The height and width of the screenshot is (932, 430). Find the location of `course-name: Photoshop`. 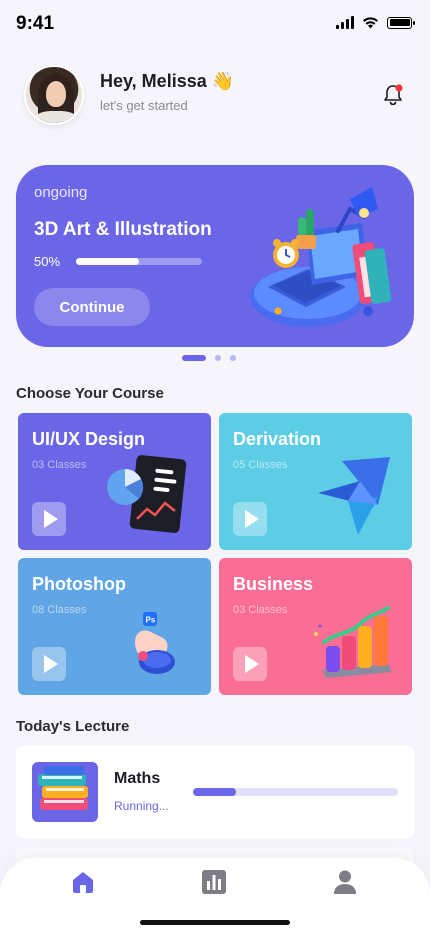

course-name: Photoshop is located at coordinates (79, 584).